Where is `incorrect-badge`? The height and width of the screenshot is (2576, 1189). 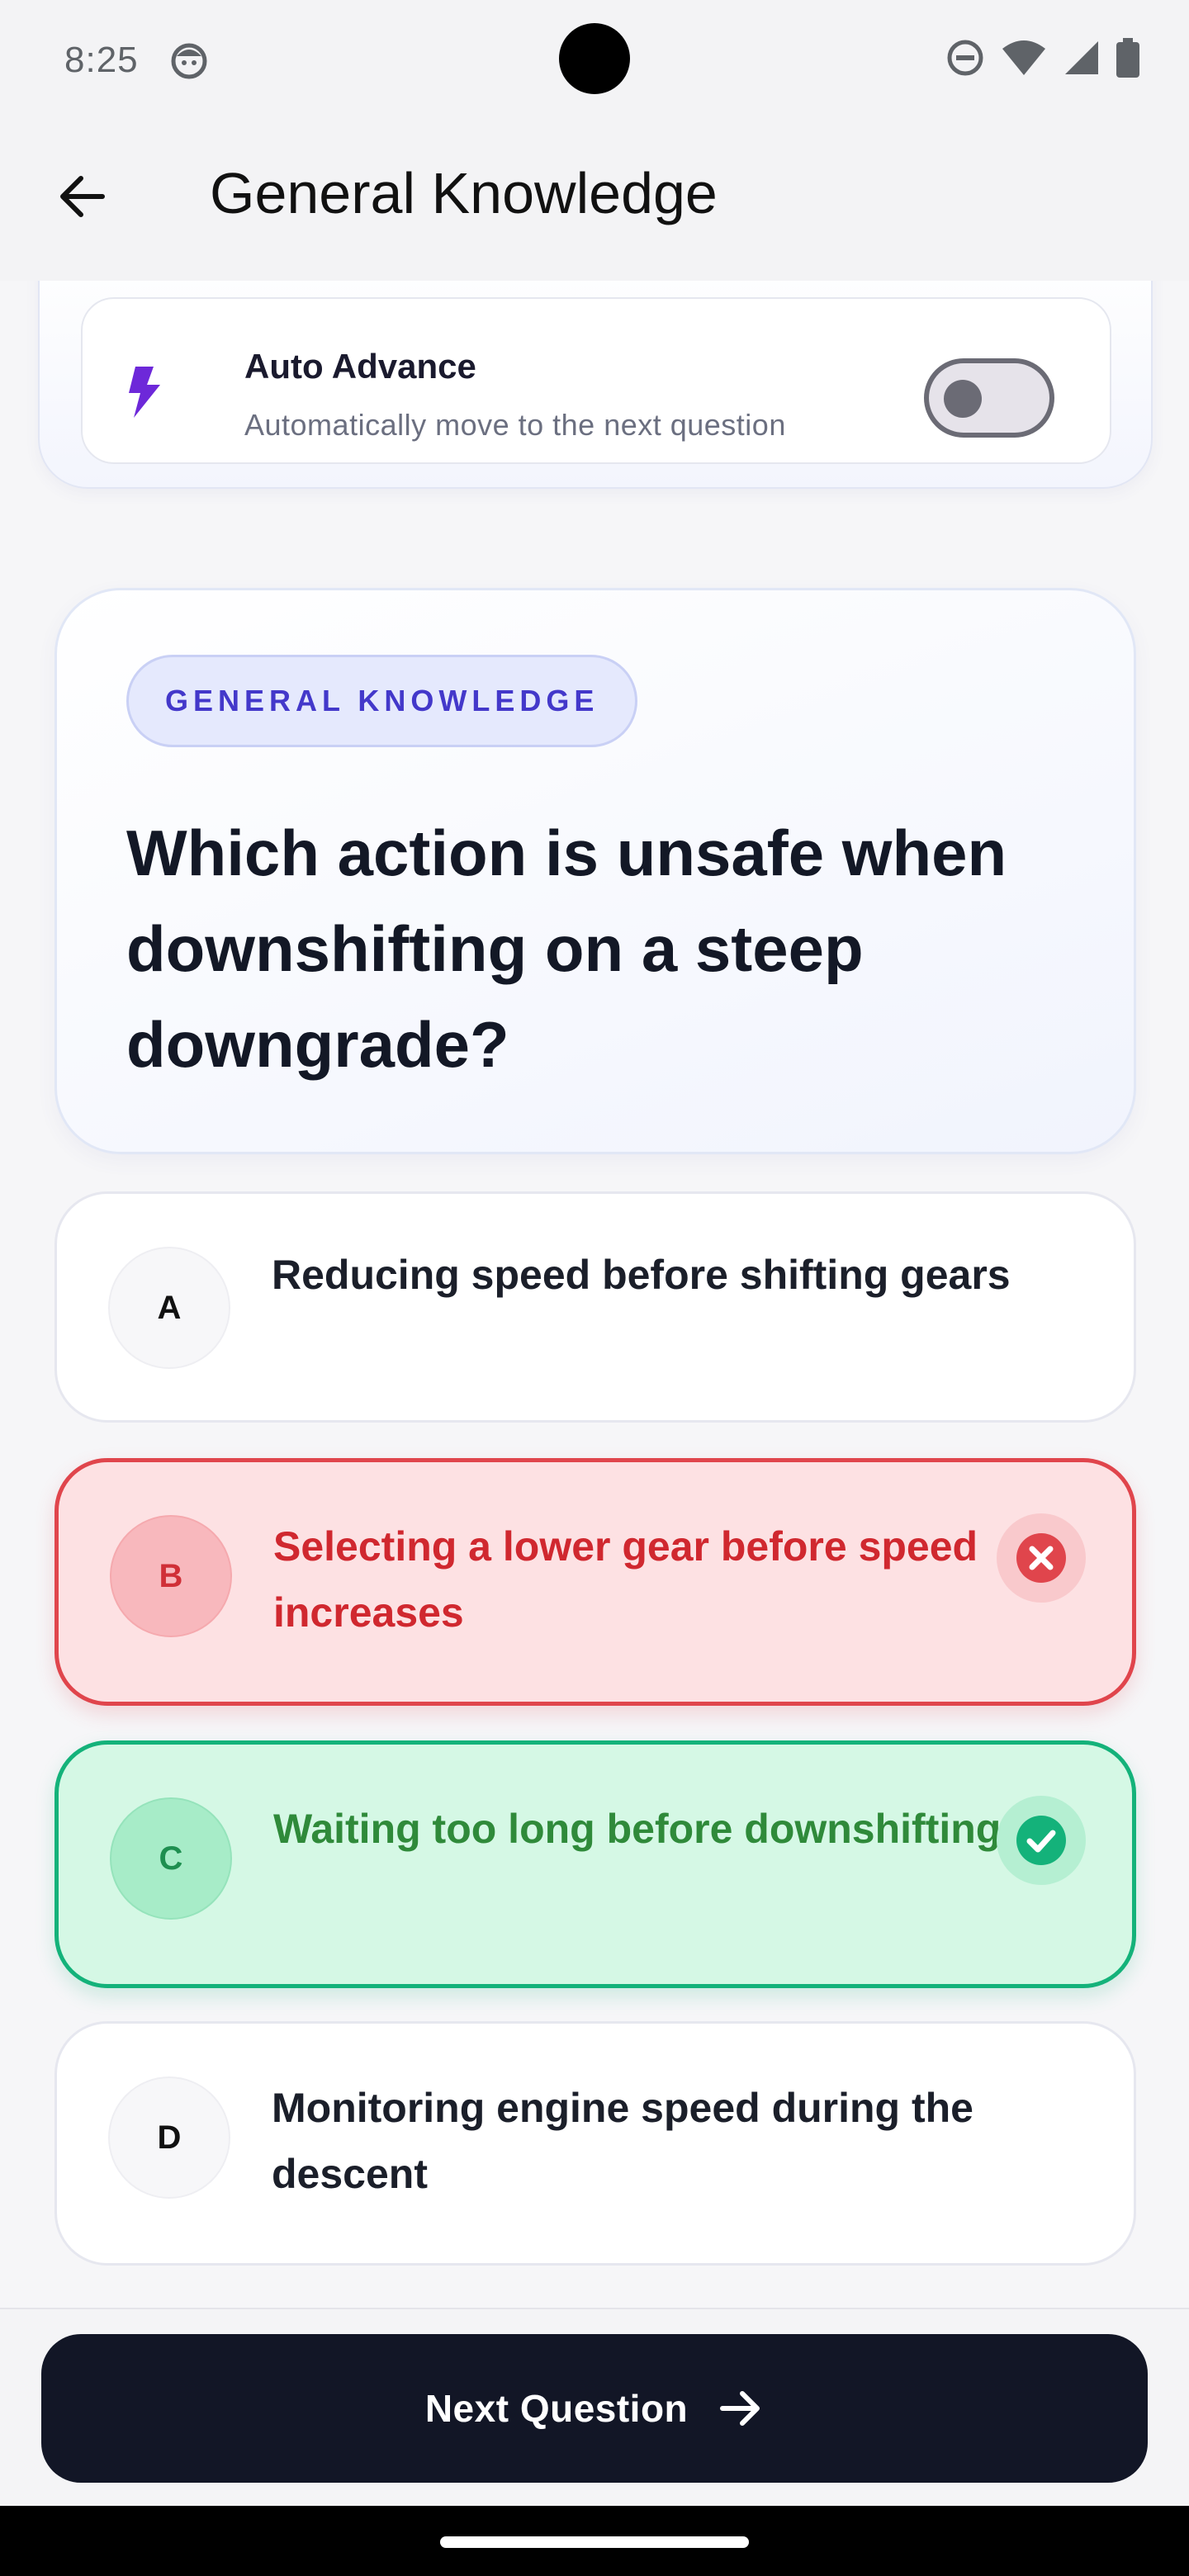
incorrect-badge is located at coordinates (1041, 1558).